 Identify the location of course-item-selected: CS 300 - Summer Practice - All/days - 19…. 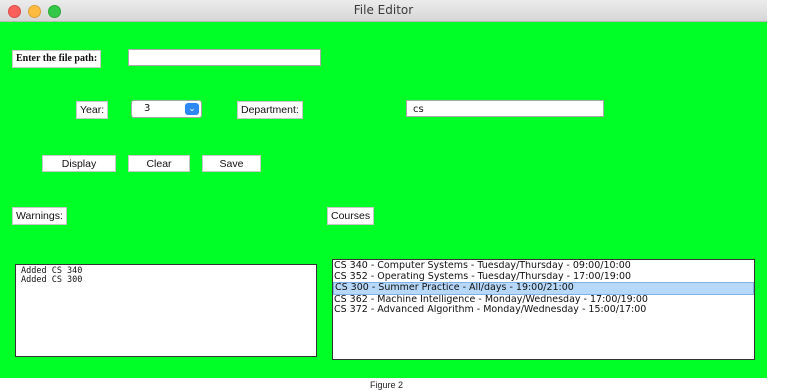
(543, 288).